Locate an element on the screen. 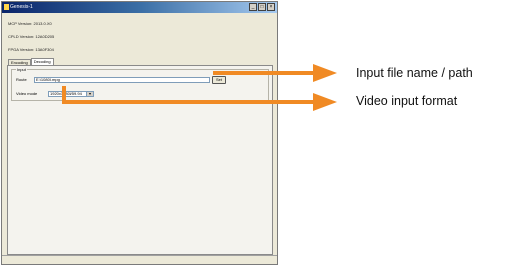  video-mode-arrowhead-icon is located at coordinates (325, 102).